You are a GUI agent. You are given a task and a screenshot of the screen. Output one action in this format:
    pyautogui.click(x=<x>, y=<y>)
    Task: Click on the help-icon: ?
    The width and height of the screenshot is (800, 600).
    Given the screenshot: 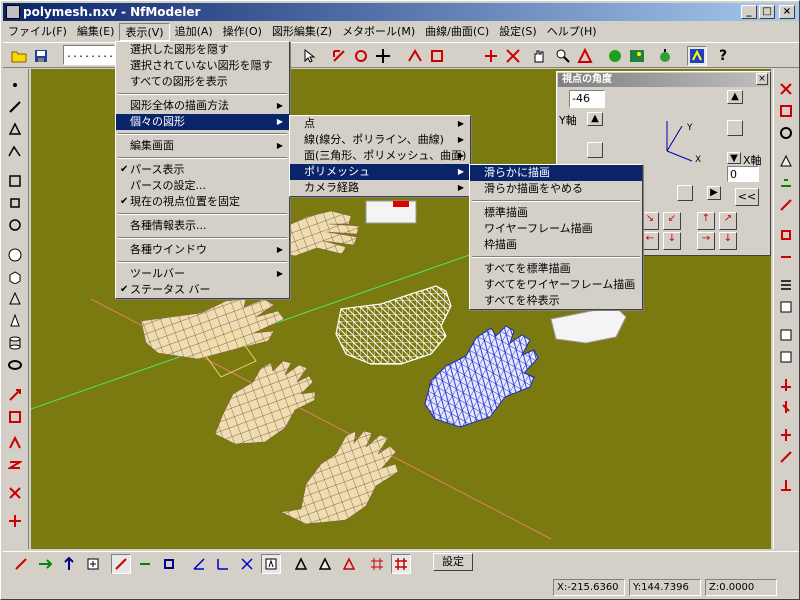 What is the action you would take?
    pyautogui.click(x=723, y=56)
    